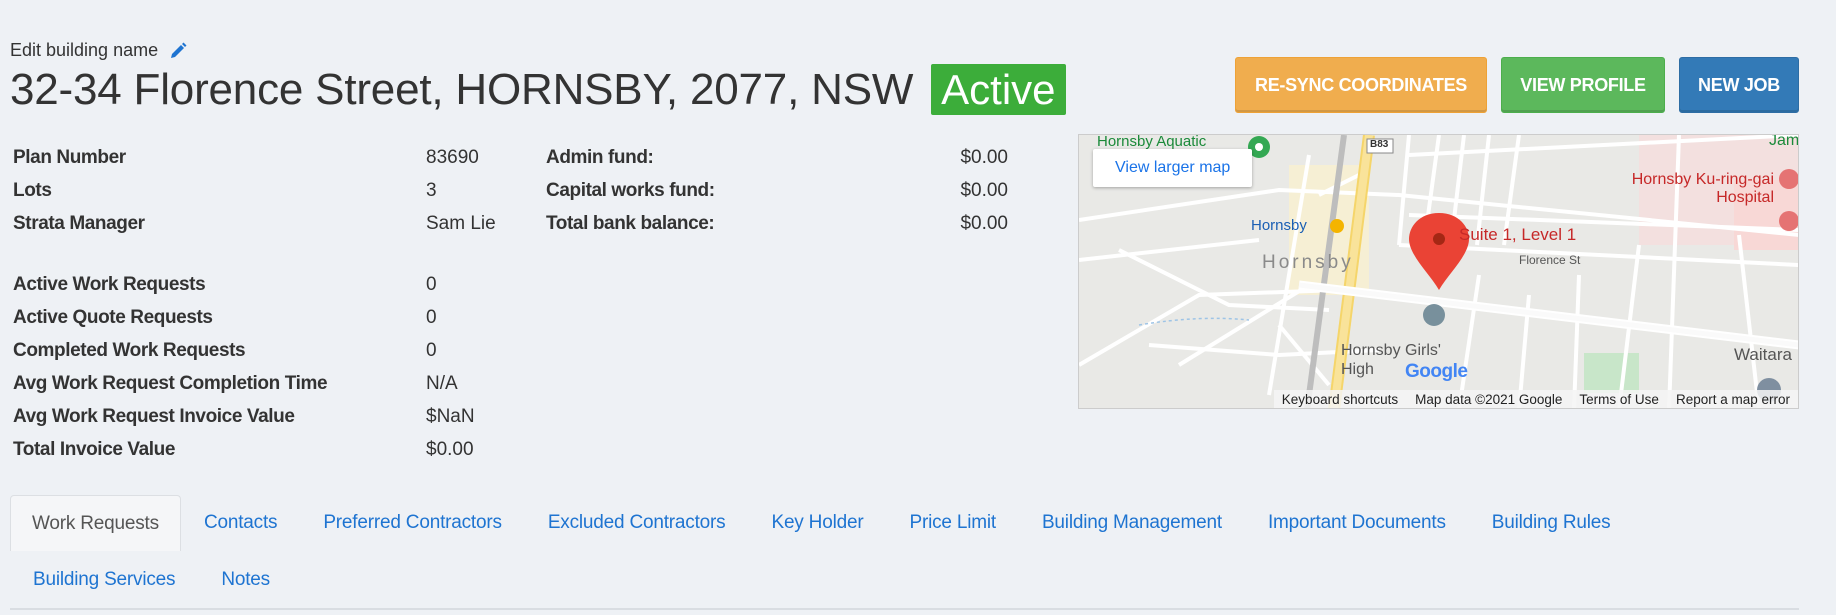  Describe the element at coordinates (84, 50) in the screenshot. I see `edit-building-name-label: Edit building name` at that location.